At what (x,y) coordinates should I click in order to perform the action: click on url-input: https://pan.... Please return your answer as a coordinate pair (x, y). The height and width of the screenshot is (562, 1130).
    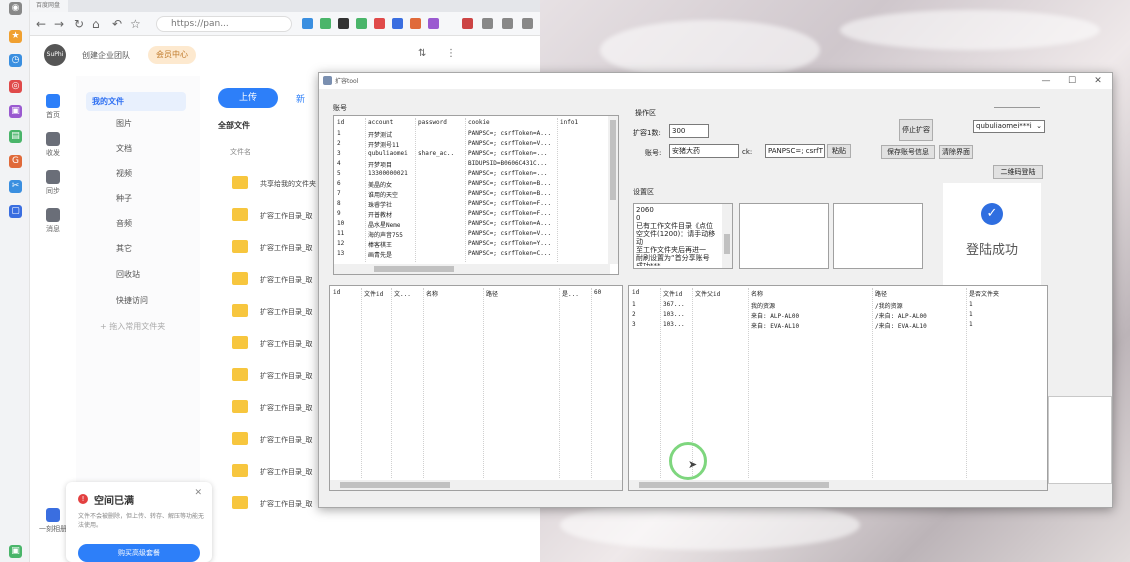
    Looking at the image, I should click on (224, 24).